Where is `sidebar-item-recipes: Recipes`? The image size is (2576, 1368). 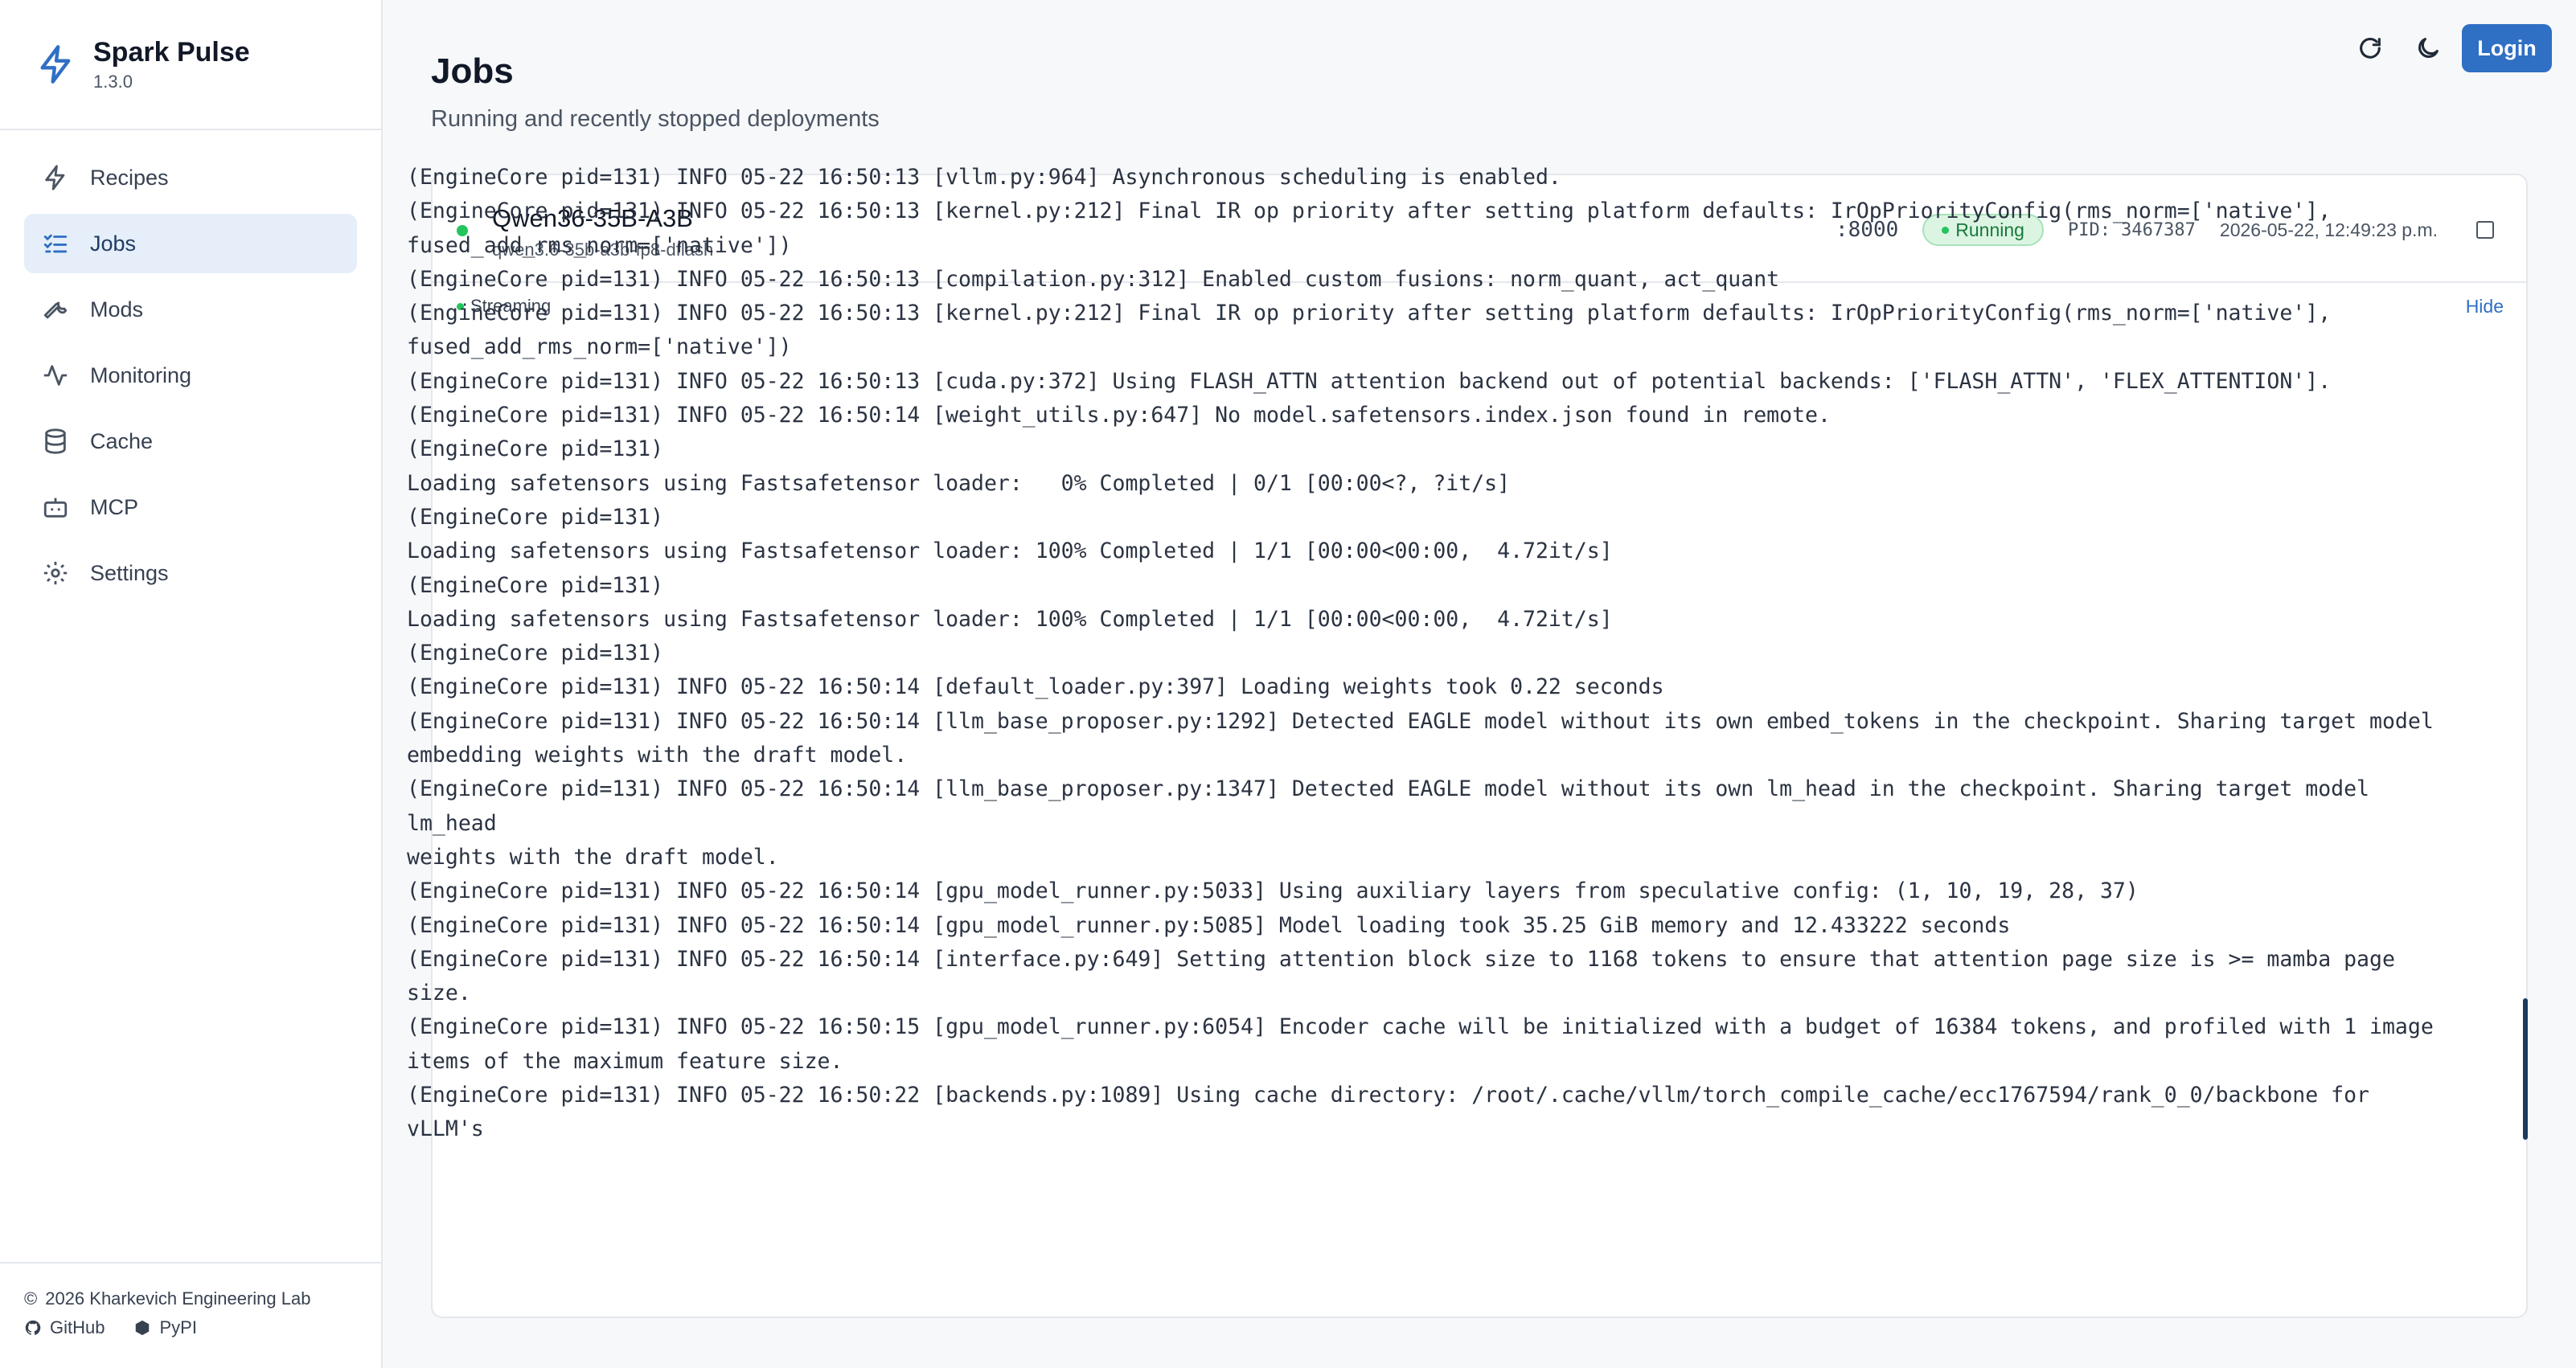 sidebar-item-recipes: Recipes is located at coordinates (190, 177).